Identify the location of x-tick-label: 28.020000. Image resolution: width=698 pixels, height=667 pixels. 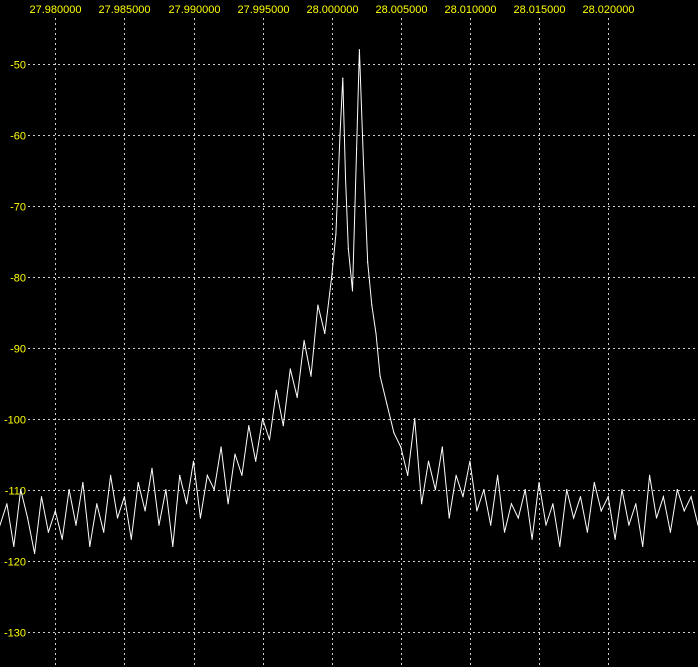
(609, 10).